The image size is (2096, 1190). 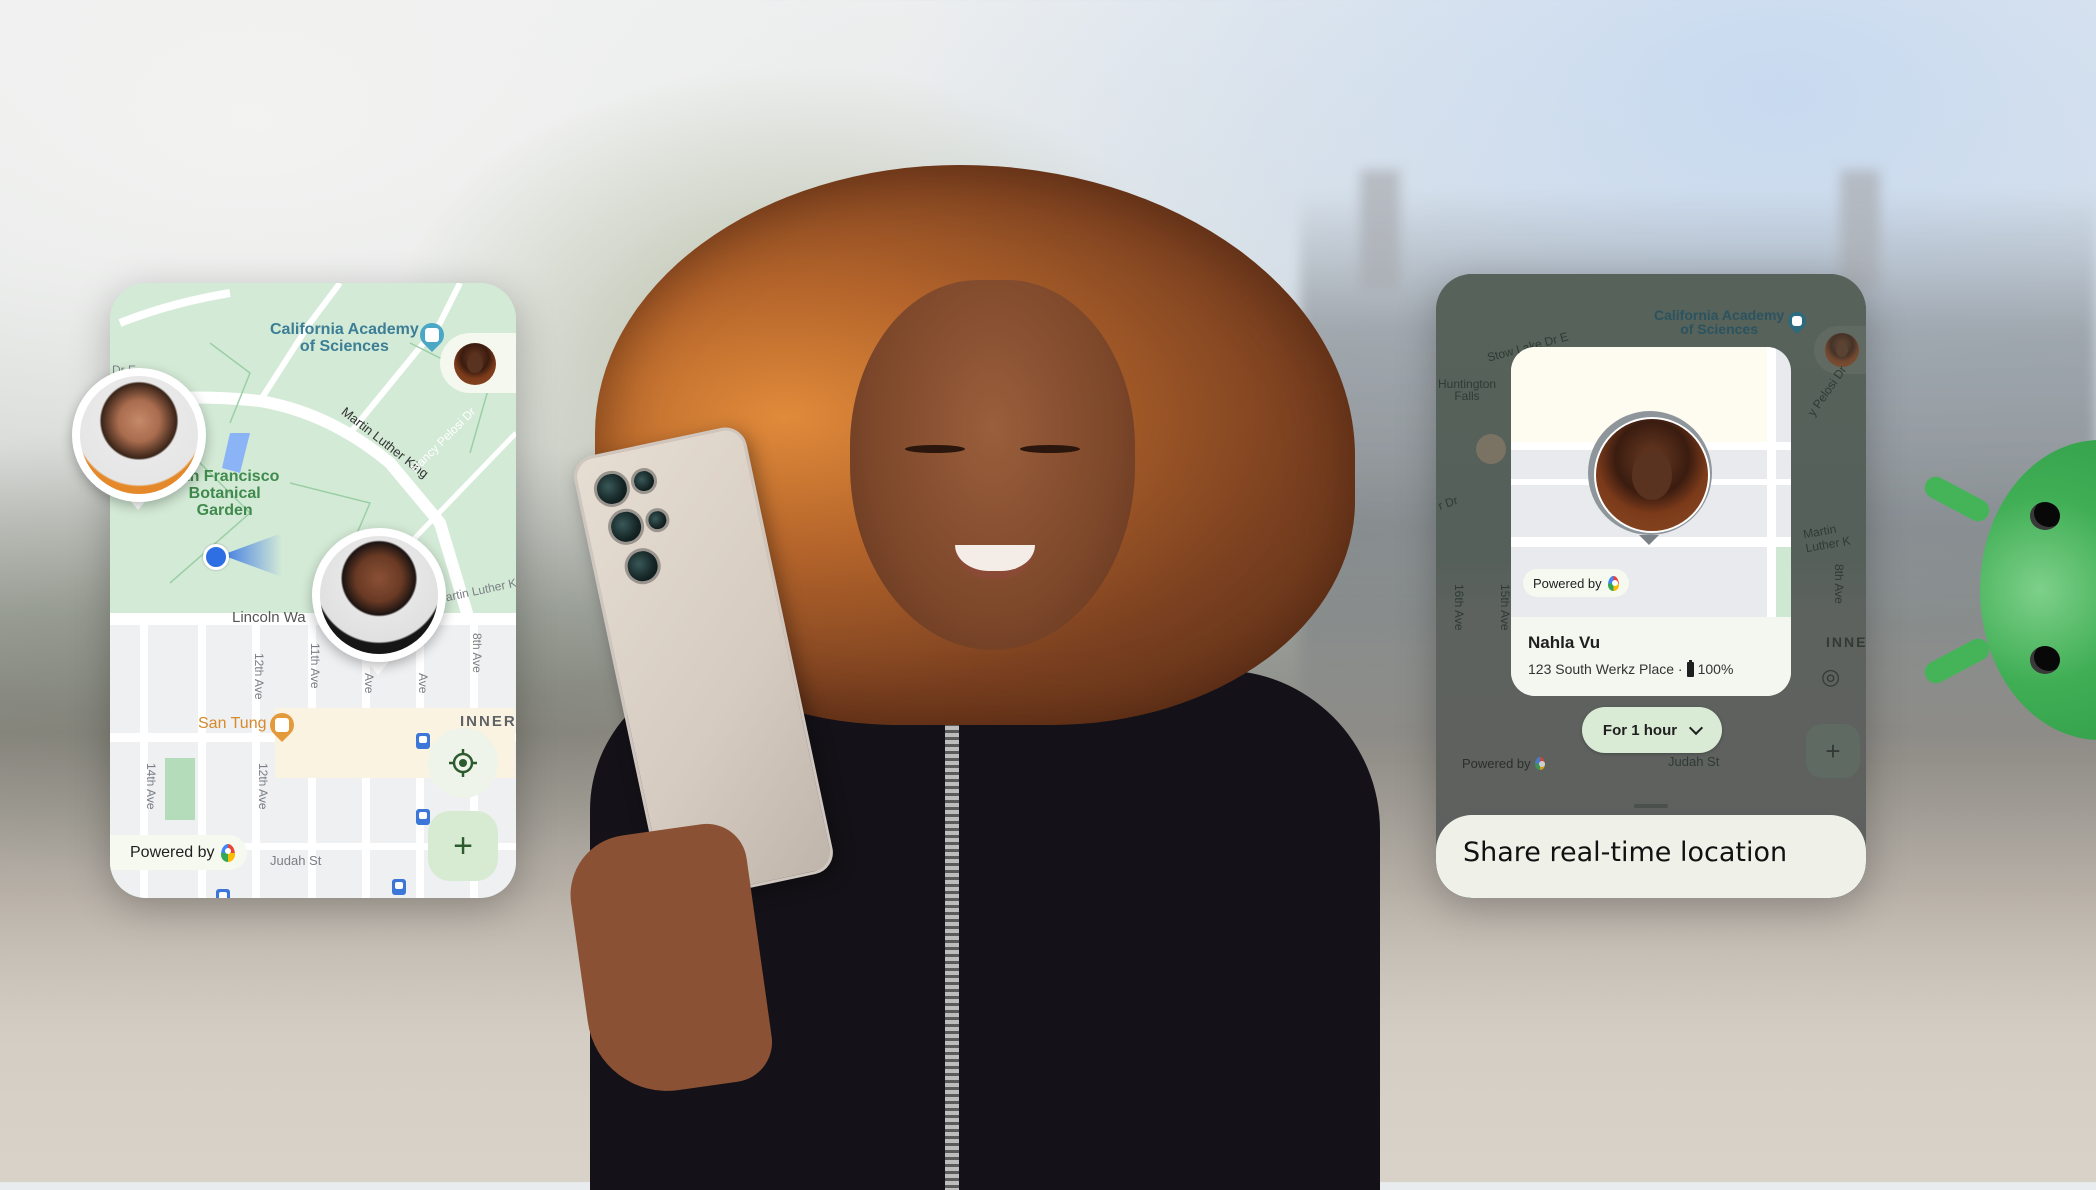 What do you see at coordinates (1690, 668) in the screenshot?
I see `battery-icon` at bounding box center [1690, 668].